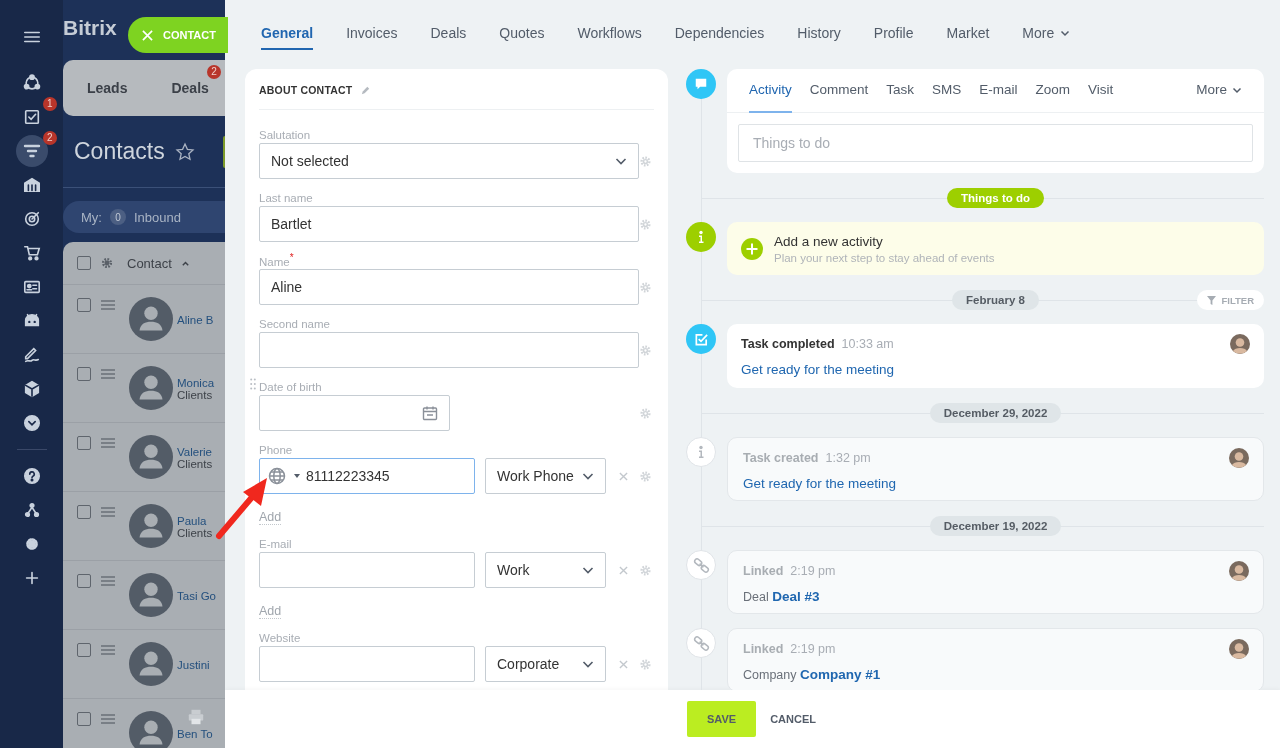 The height and width of the screenshot is (748, 1280). I want to click on crm-tab: Deals, so click(190, 88).